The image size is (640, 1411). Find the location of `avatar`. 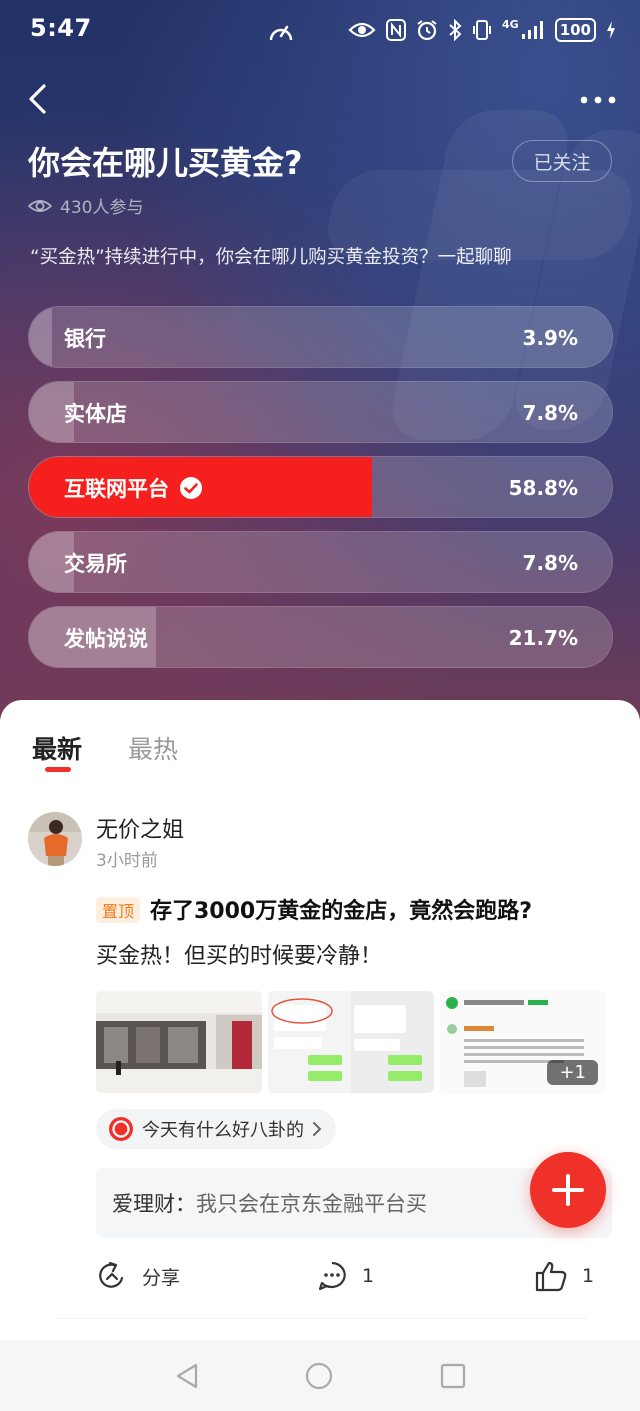

avatar is located at coordinates (55, 839).